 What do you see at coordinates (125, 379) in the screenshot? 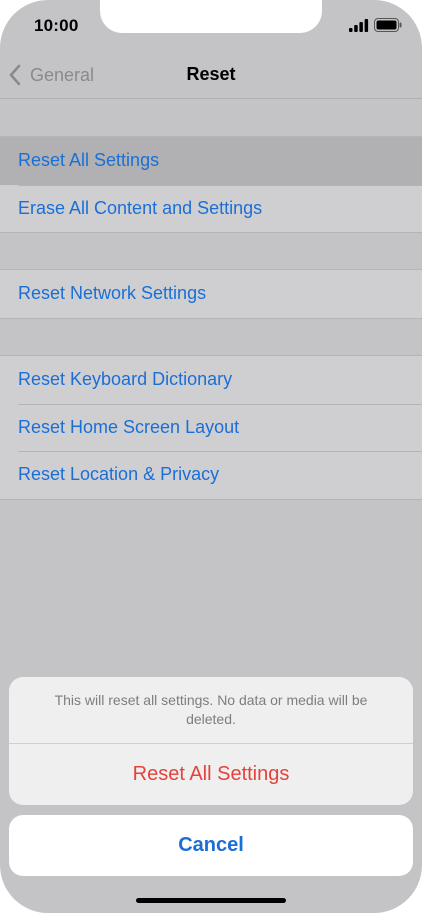
I see `row-label: Reset Keyboard Dictionary` at bounding box center [125, 379].